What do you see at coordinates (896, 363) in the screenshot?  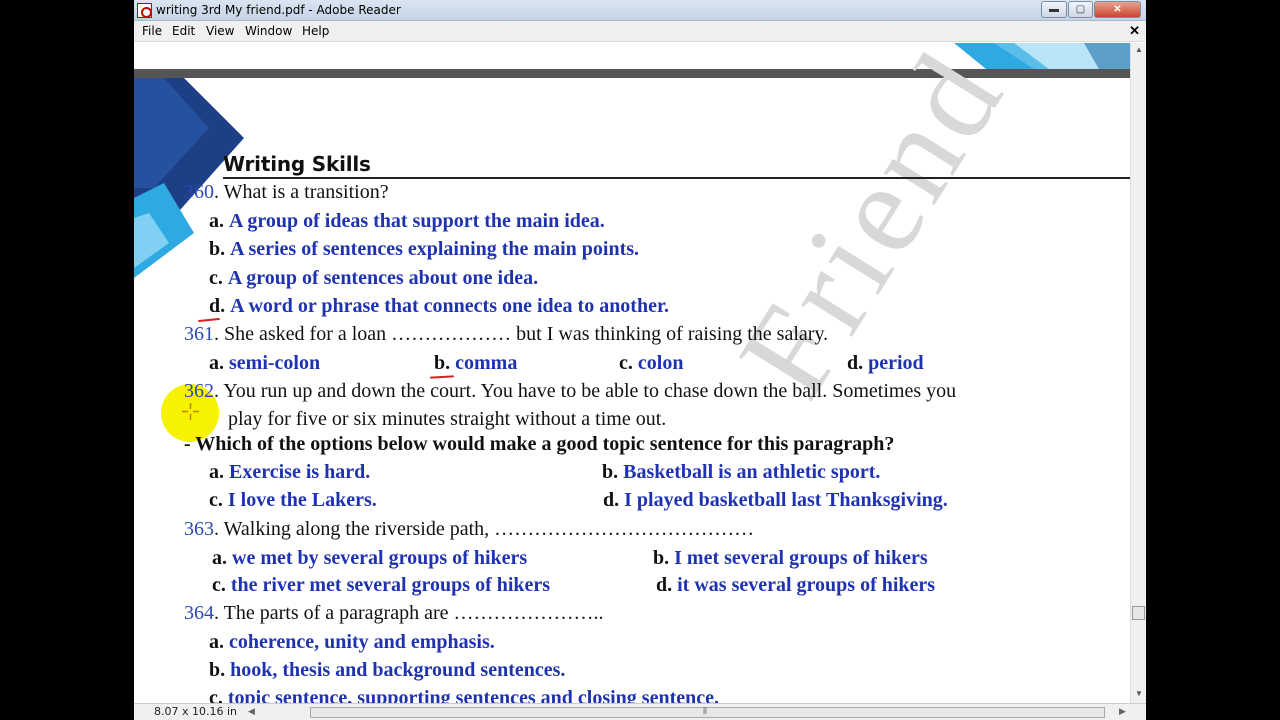 I see `option-text: period` at bounding box center [896, 363].